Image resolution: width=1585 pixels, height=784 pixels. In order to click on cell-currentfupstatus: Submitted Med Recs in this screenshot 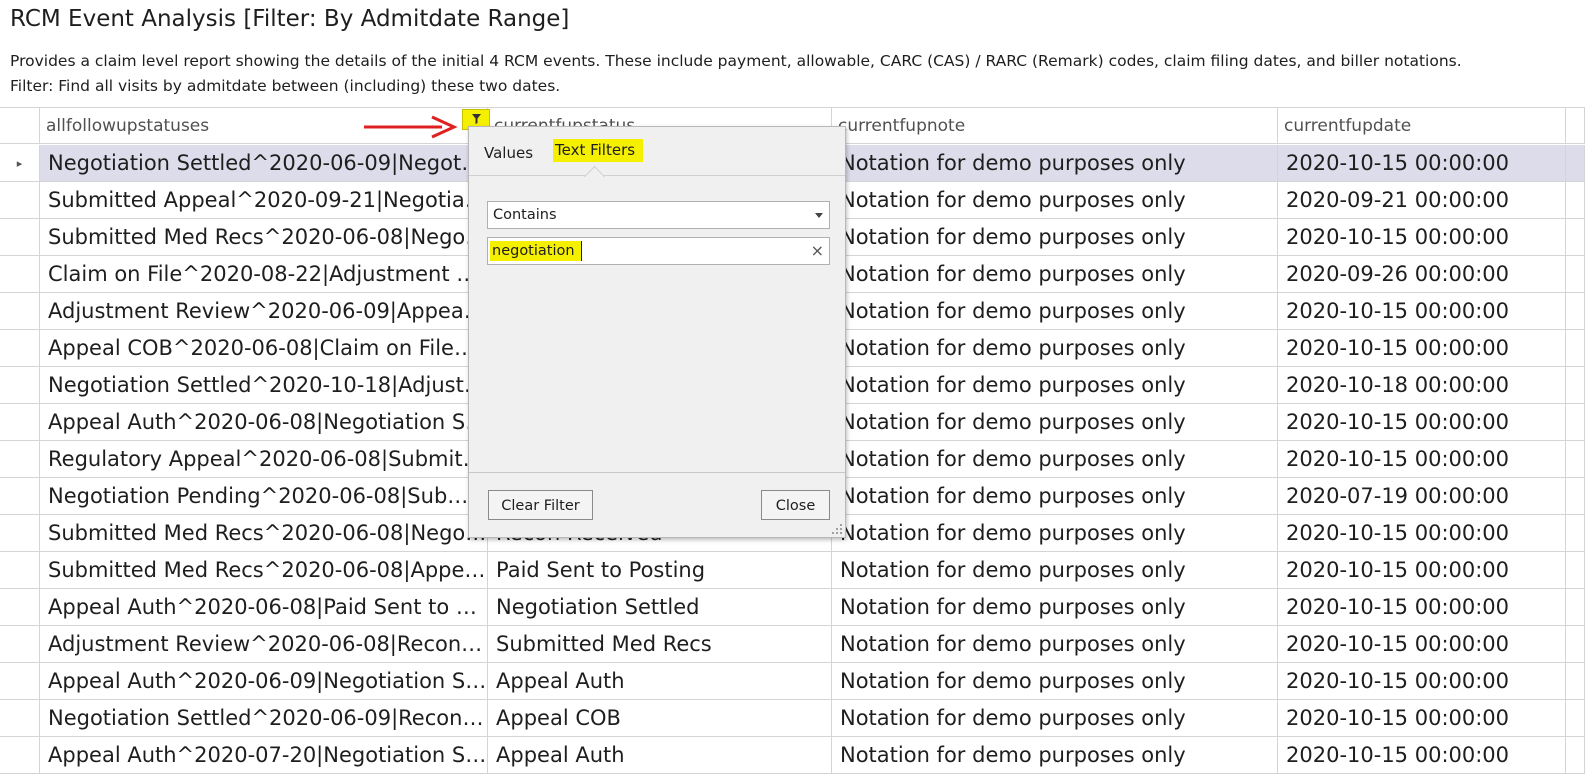, I will do `click(660, 644)`.